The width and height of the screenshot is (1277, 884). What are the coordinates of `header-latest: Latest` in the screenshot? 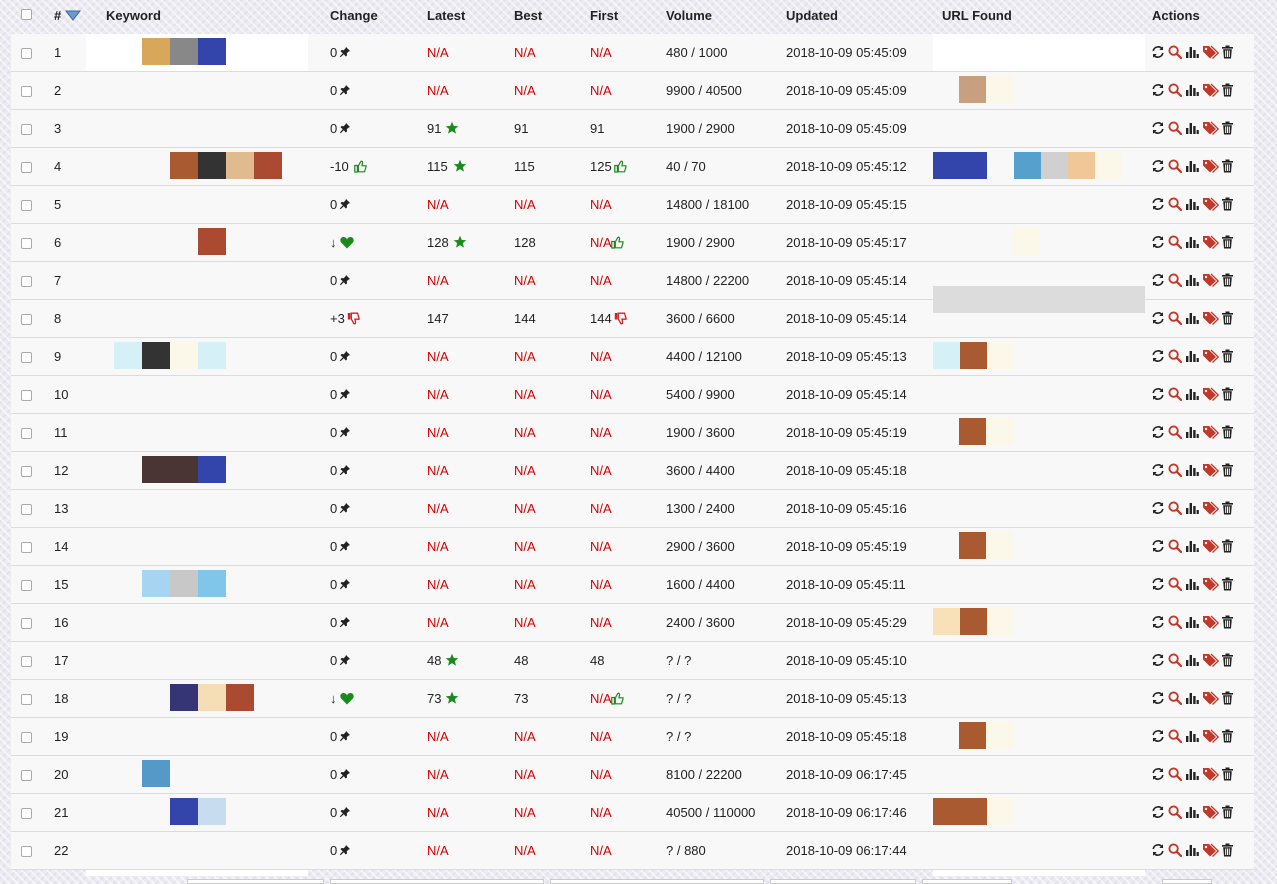 It's located at (446, 16).